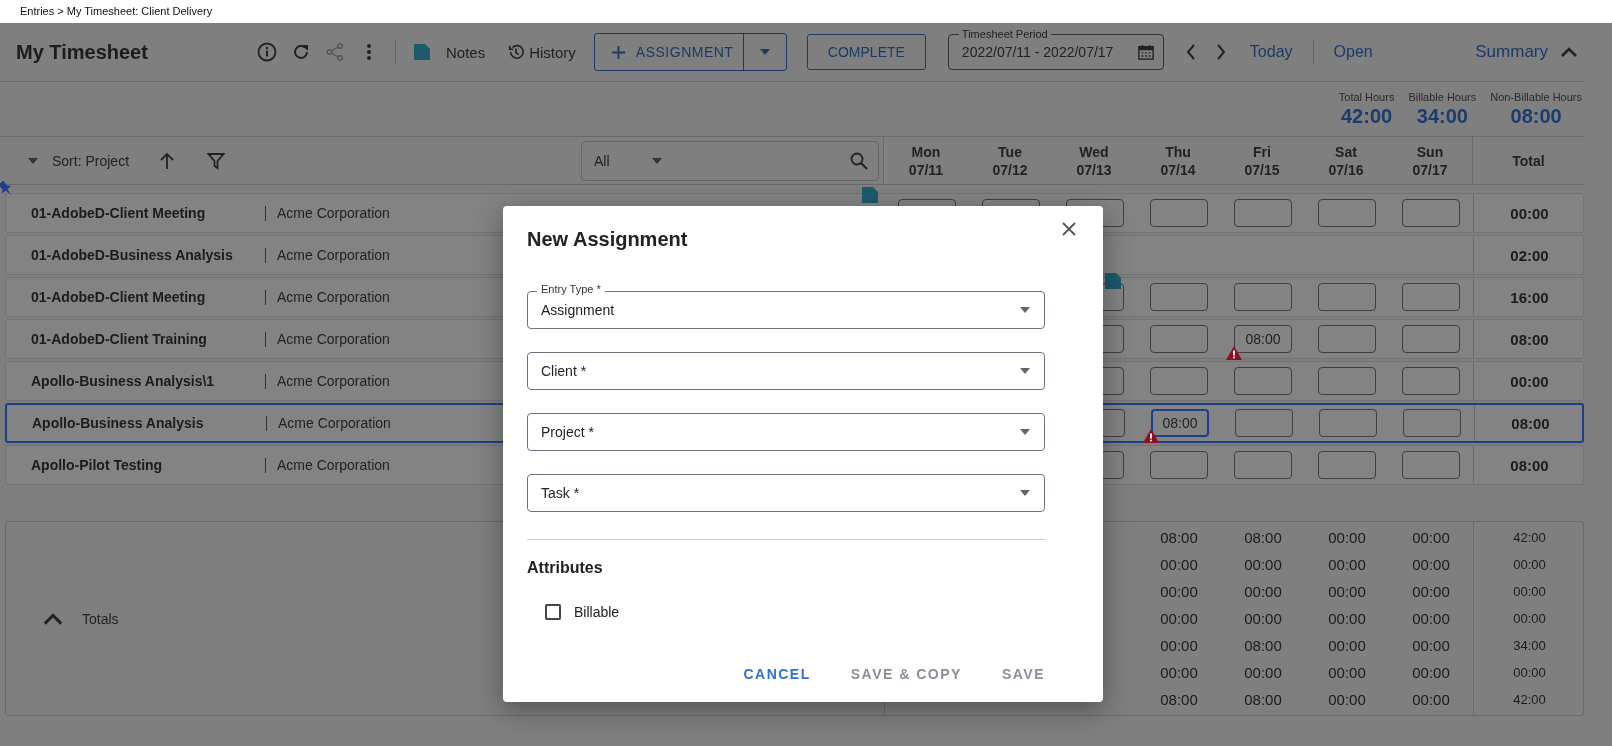 The height and width of the screenshot is (746, 1612). I want to click on stat-value: 08:00, so click(1536, 116).